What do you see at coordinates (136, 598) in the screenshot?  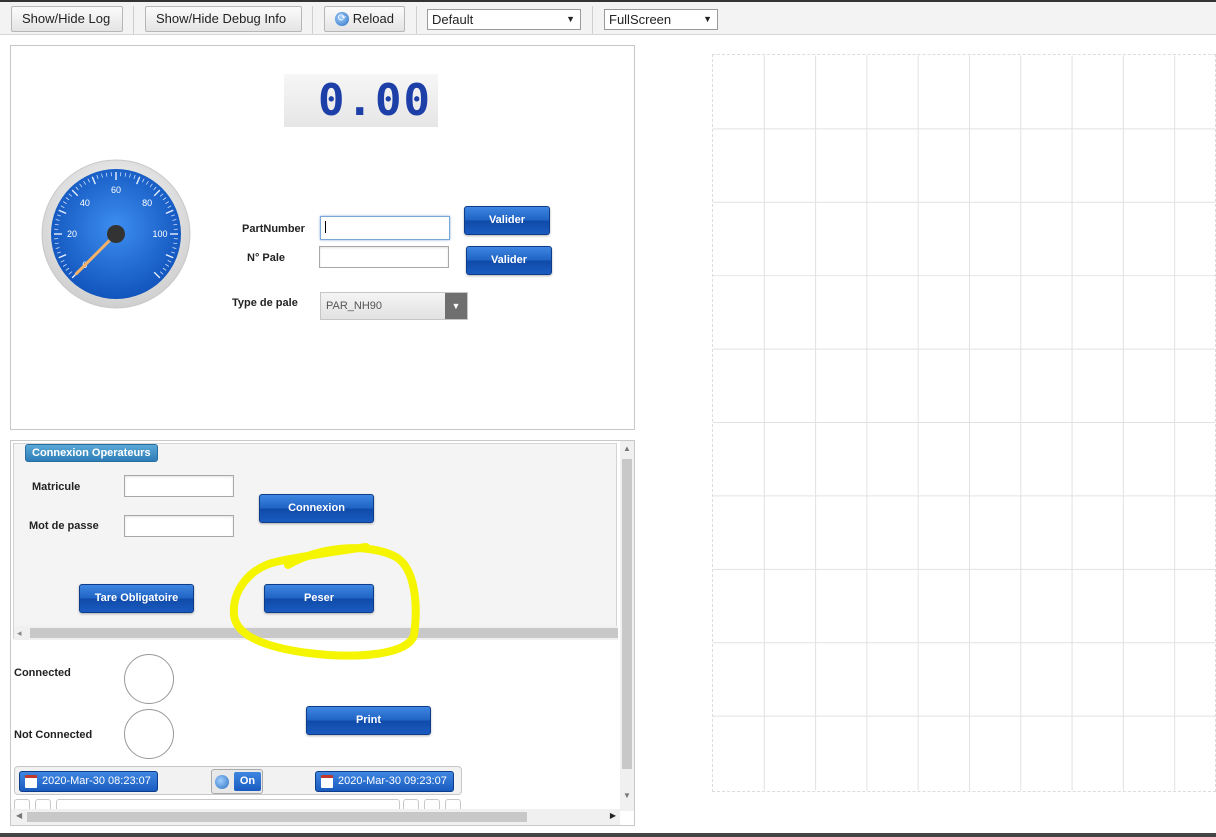 I see `tare-obligatoire-button: Tare Obligatoire` at bounding box center [136, 598].